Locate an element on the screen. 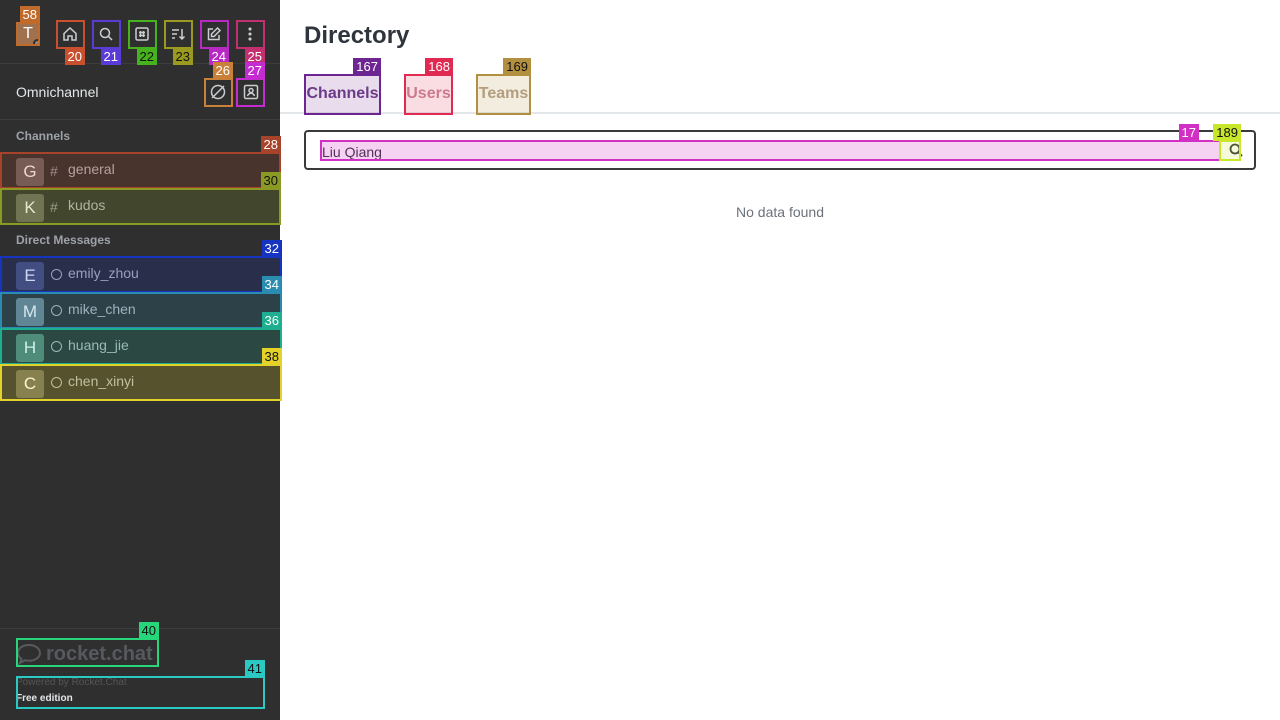 This screenshot has height=720, width=1280. powered-by-text: Powered by Rocket.Chat is located at coordinates (71, 682).